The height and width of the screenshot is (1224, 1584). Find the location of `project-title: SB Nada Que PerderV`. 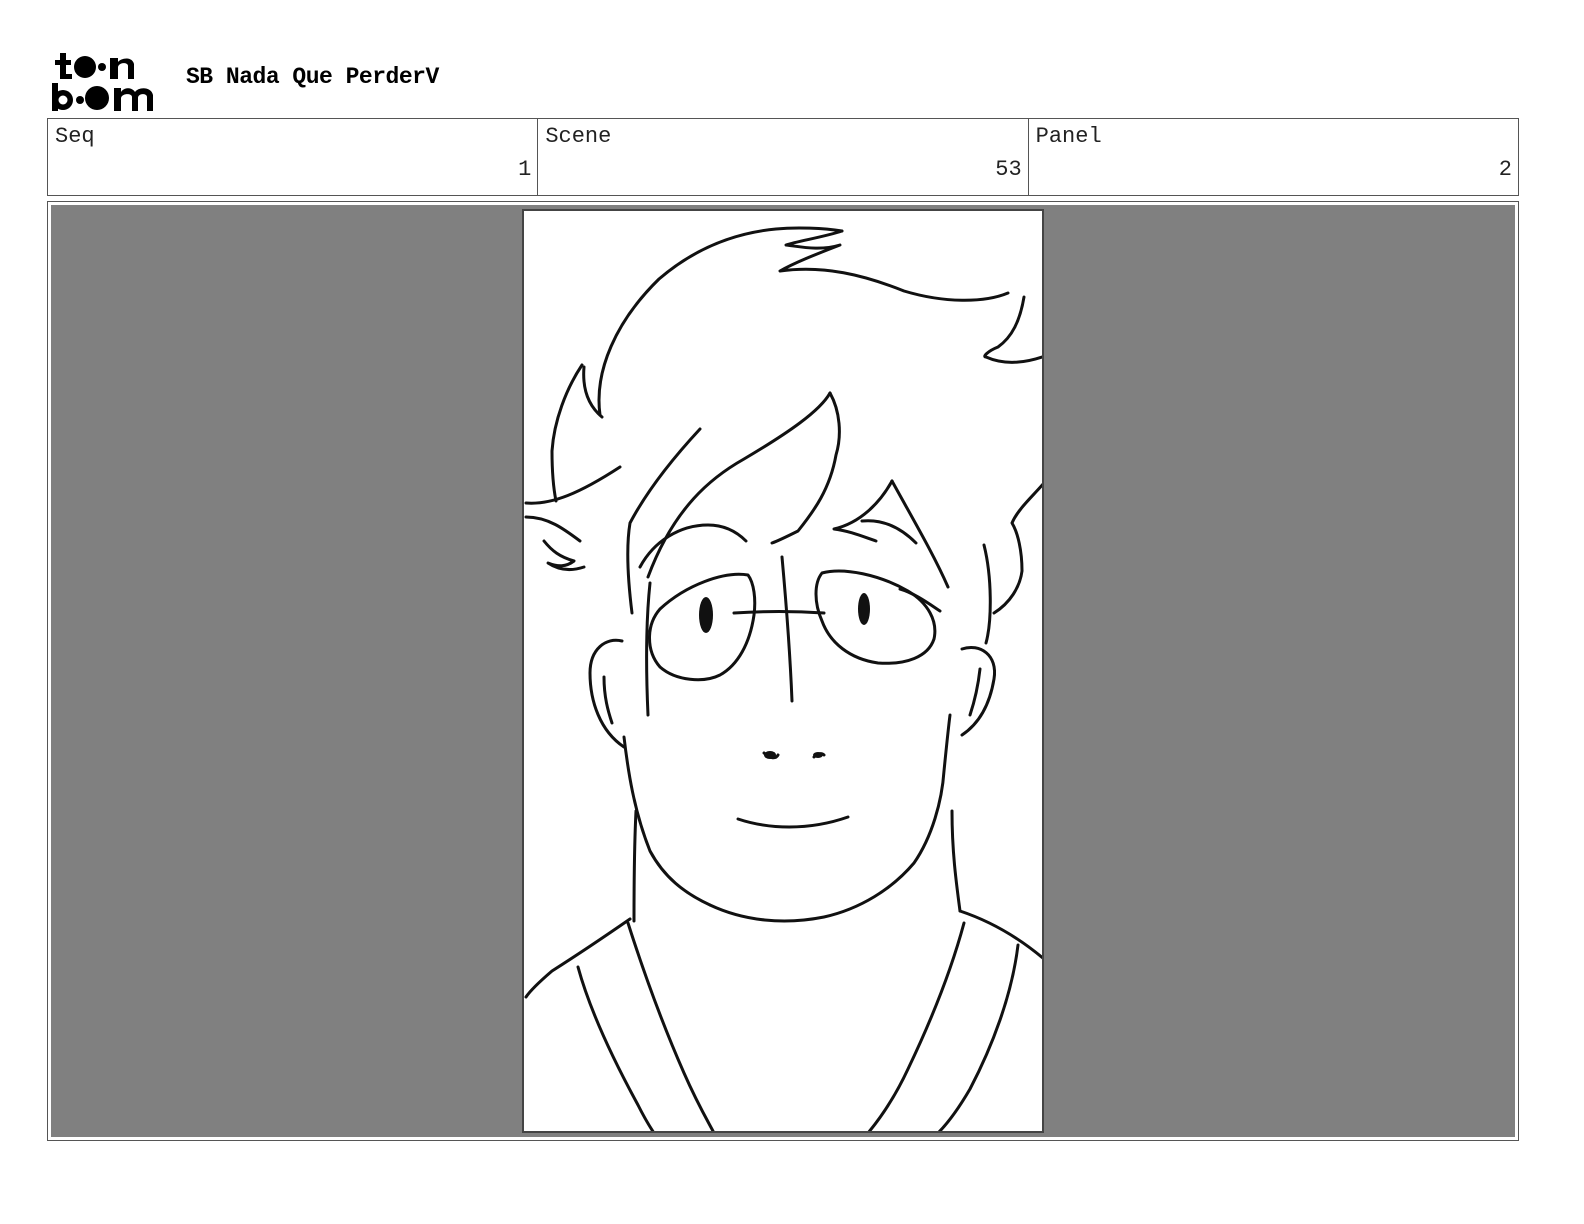

project-title: SB Nada Que PerderV is located at coordinates (312, 77).